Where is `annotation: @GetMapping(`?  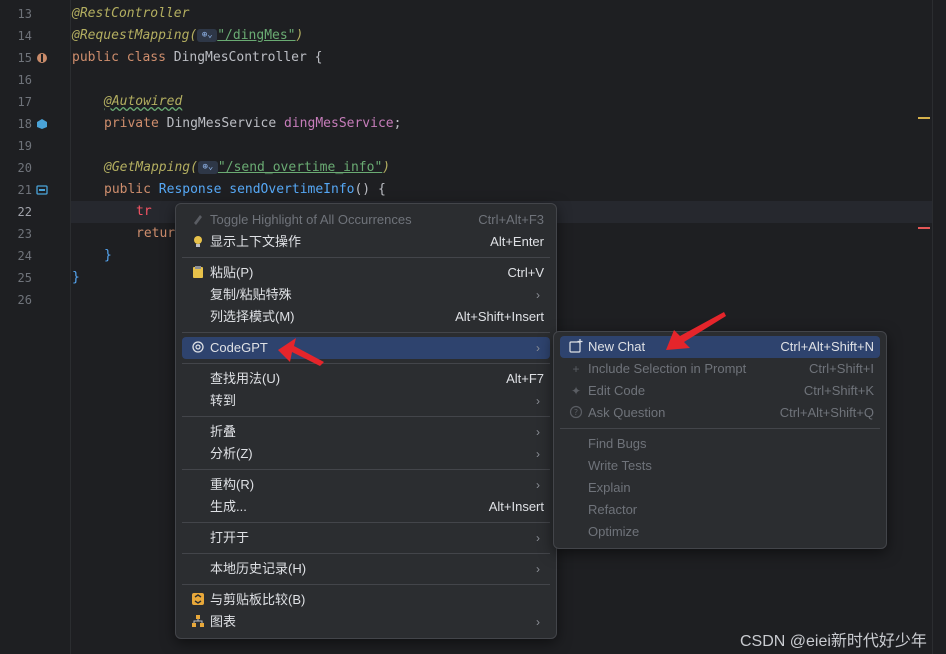 annotation: @GetMapping( is located at coordinates (151, 167).